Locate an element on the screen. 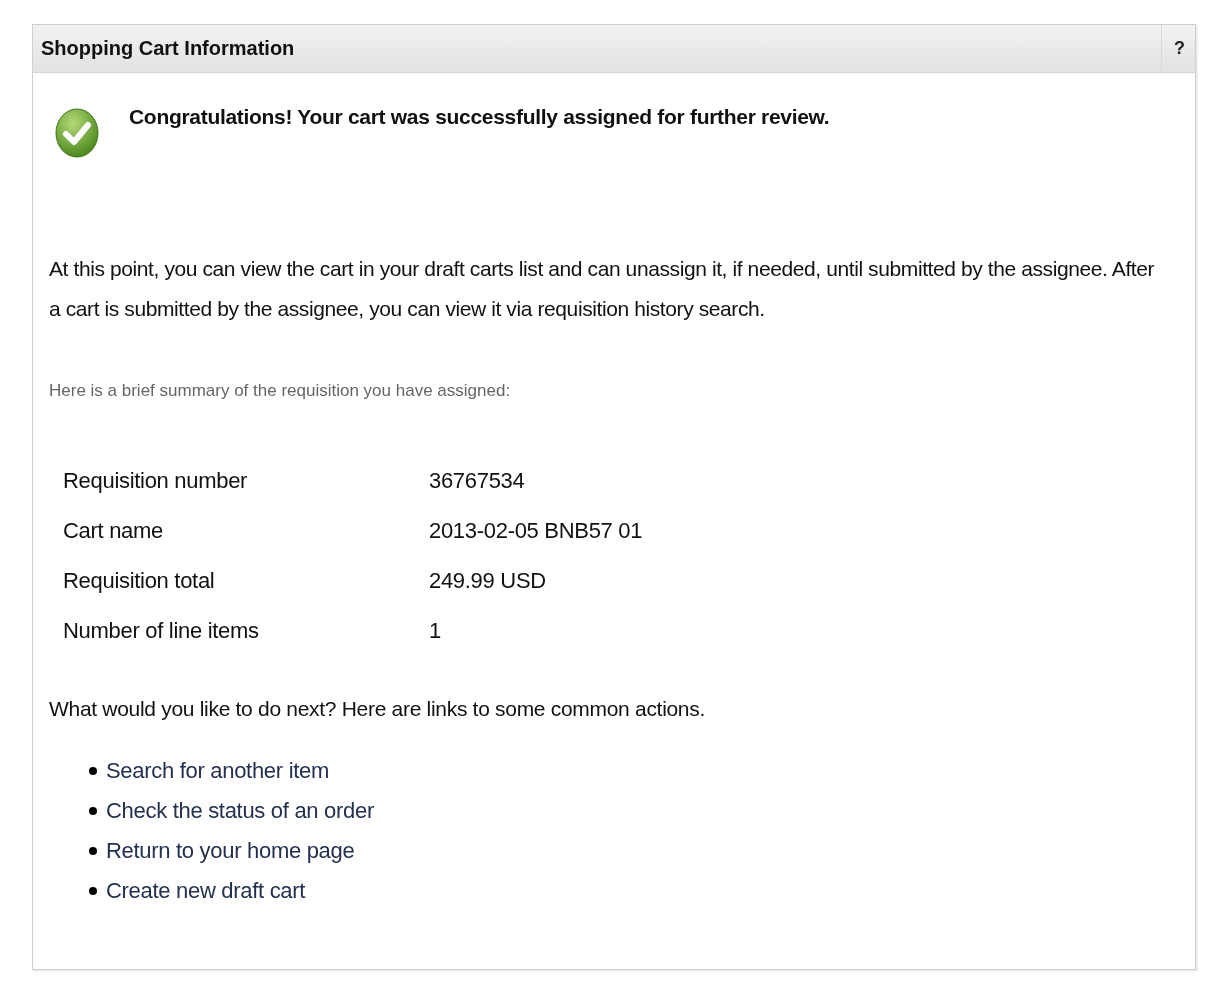 The width and height of the screenshot is (1207, 983). summary-label: Number of line items is located at coordinates (161, 631).